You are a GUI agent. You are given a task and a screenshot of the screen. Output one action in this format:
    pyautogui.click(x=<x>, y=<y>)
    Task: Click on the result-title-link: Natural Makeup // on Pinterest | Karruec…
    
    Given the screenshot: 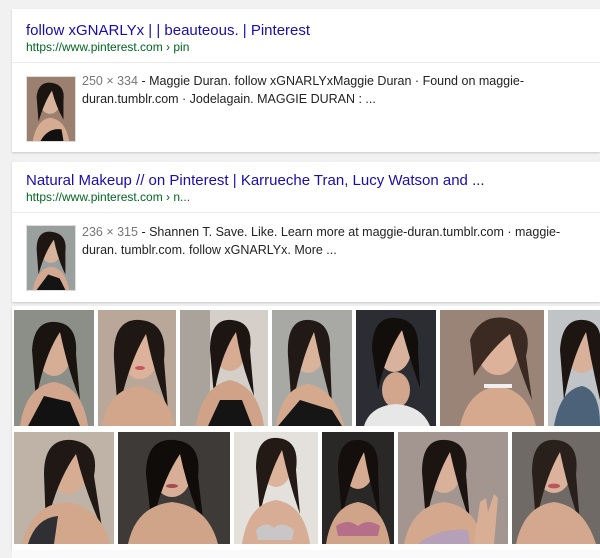 What is the action you would take?
    pyautogui.click(x=255, y=180)
    